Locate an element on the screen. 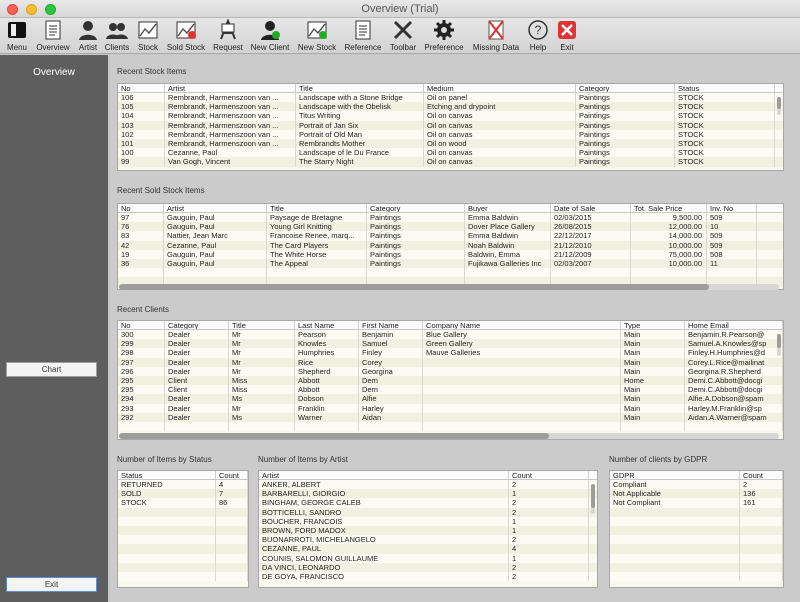  chart-button: Chart is located at coordinates (51, 369).